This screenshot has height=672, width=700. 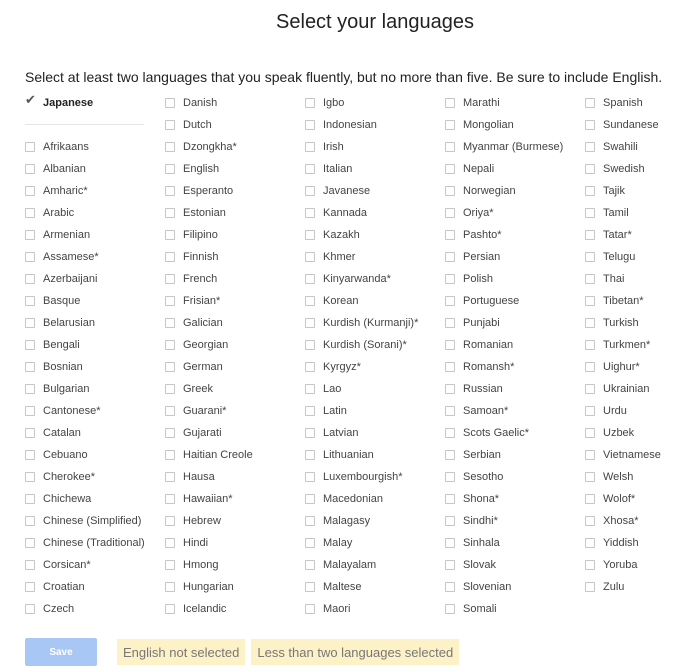 What do you see at coordinates (209, 323) in the screenshot?
I see `language-option-galician: Galician` at bounding box center [209, 323].